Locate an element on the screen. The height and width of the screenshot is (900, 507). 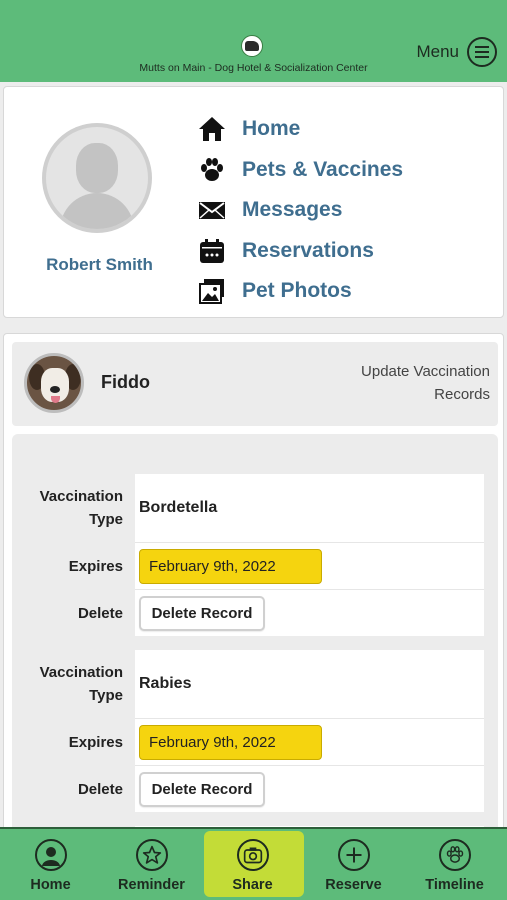
vaccination-type-value: Bordetella is located at coordinates (178, 507).